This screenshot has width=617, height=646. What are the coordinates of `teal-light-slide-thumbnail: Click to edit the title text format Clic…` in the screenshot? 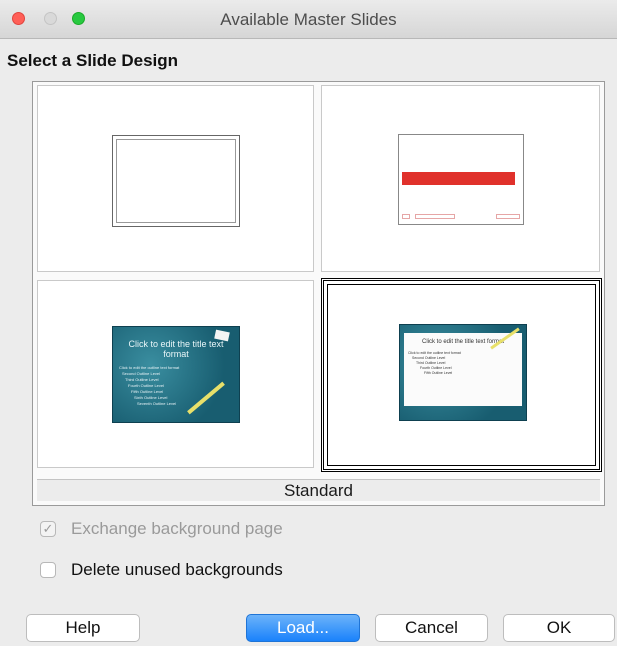 It's located at (463, 372).